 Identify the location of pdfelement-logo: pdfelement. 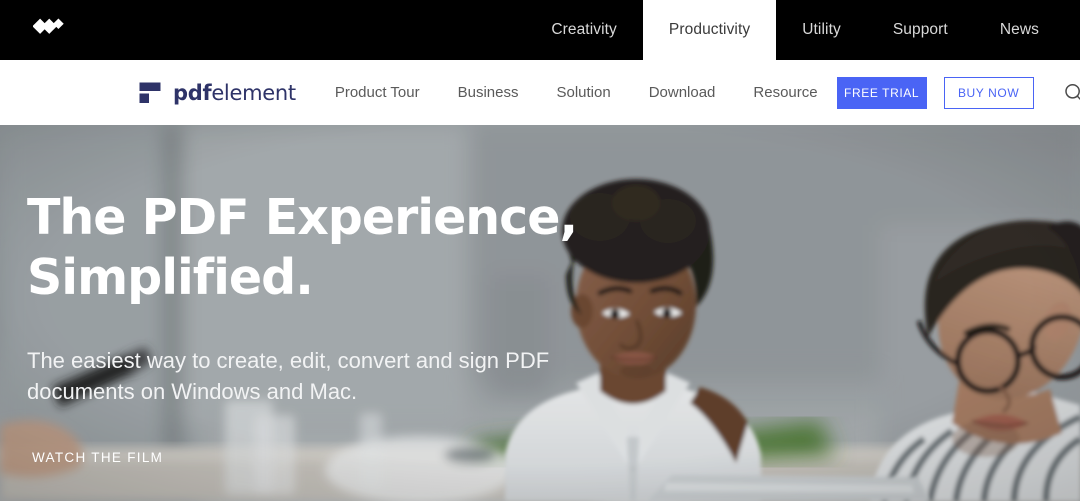
(217, 93).